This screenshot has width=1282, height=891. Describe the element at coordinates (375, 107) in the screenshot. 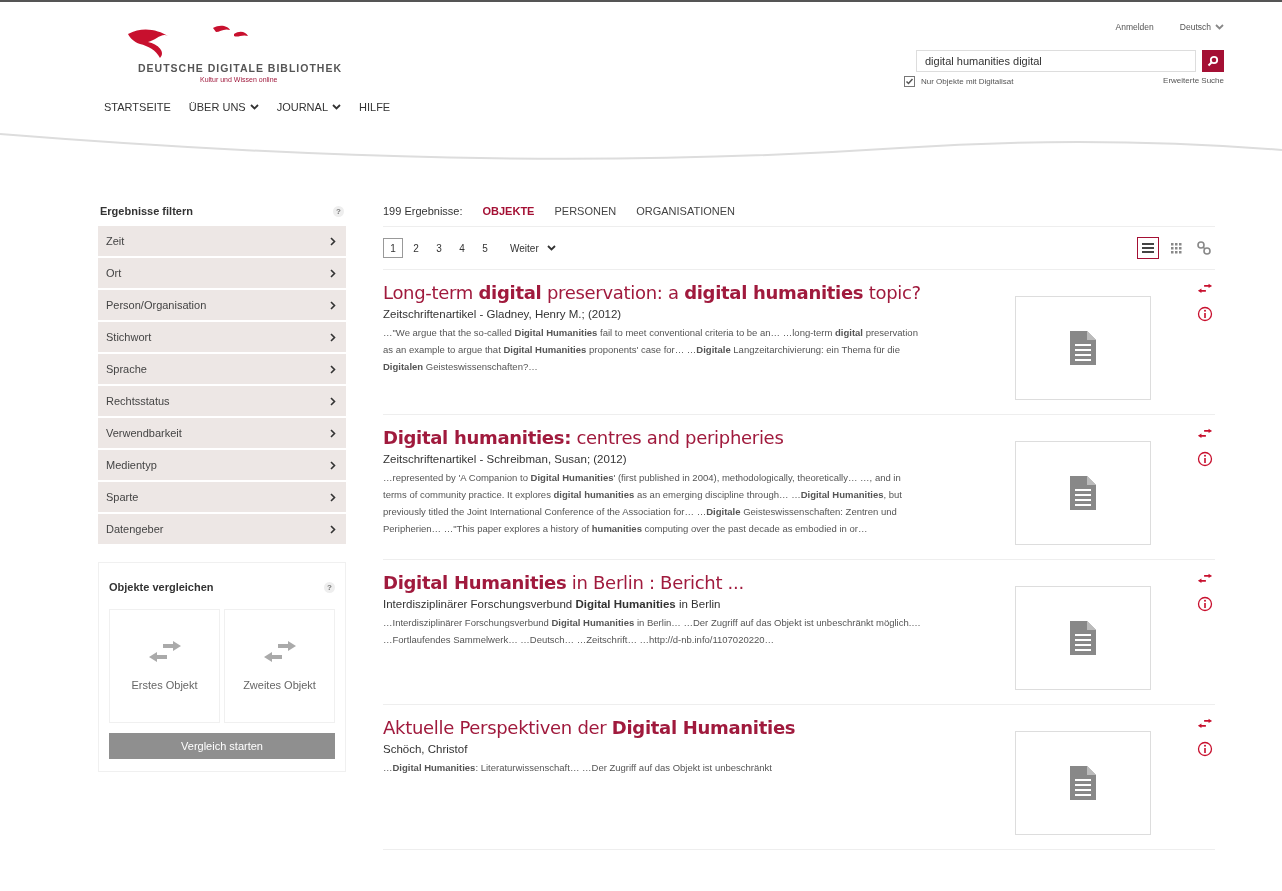

I see `nav-link: HILFE` at that location.